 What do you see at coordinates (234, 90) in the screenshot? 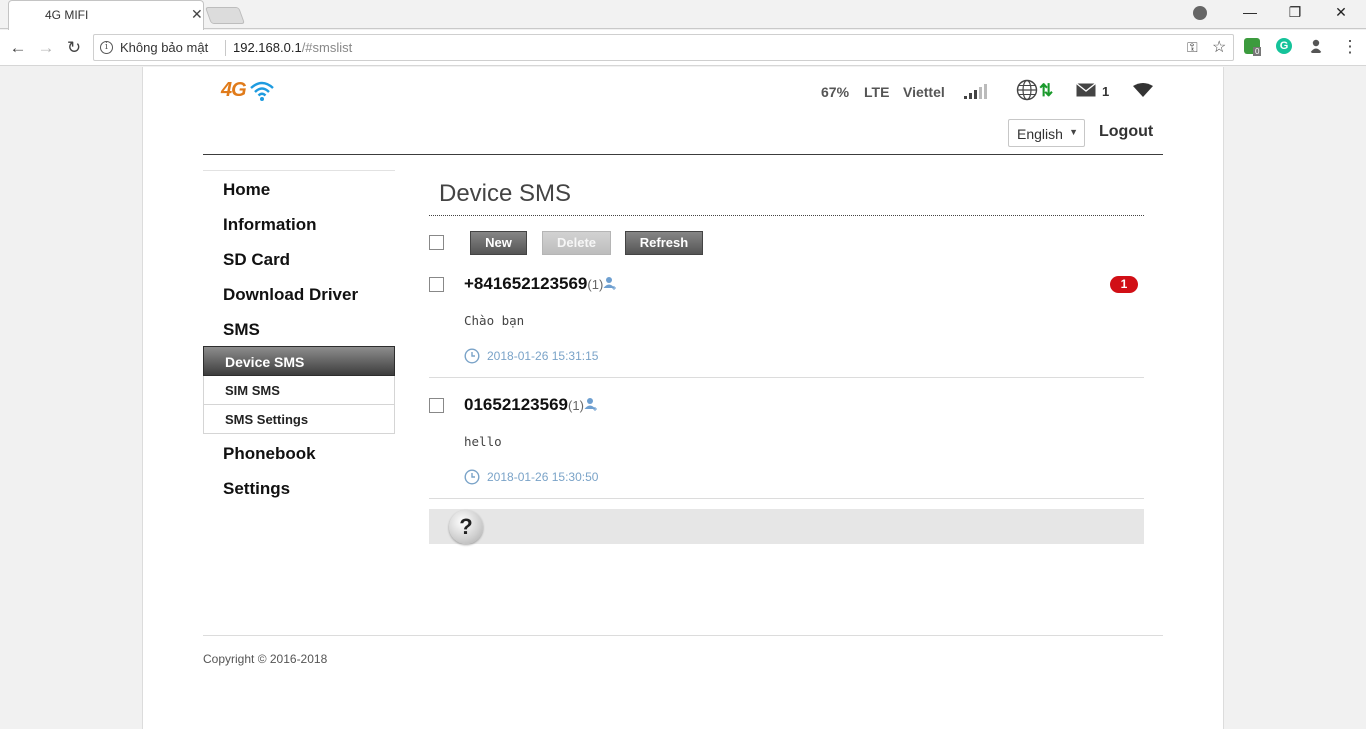
I see `logo-text: 4G` at bounding box center [234, 90].